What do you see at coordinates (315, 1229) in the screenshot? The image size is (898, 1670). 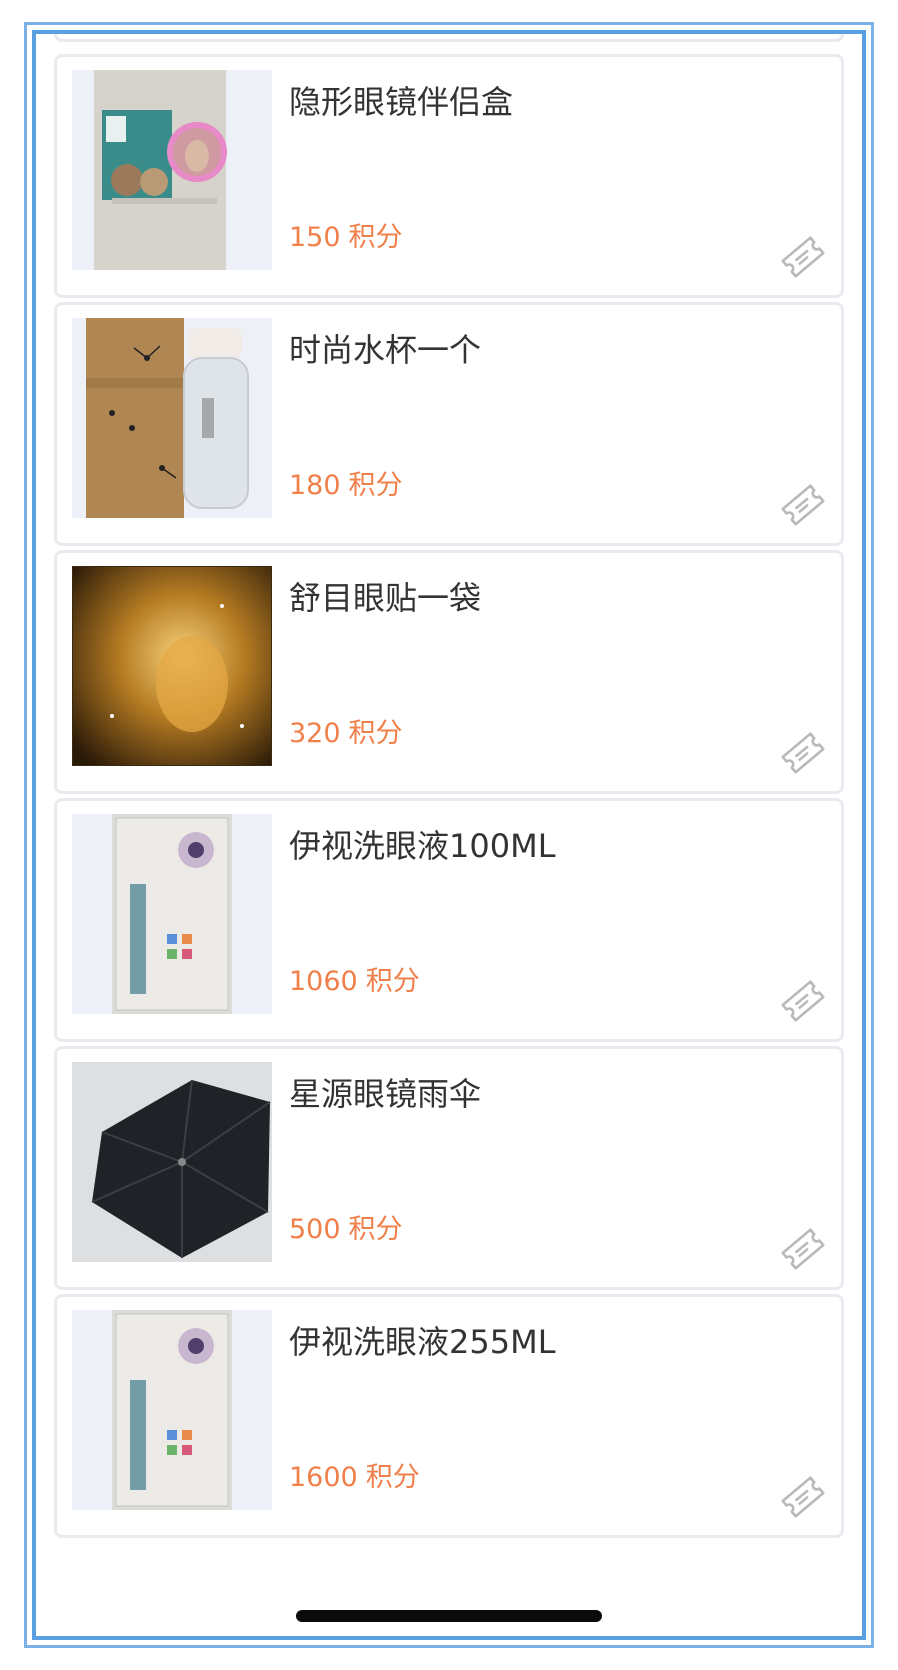 I see `points-value: 500` at bounding box center [315, 1229].